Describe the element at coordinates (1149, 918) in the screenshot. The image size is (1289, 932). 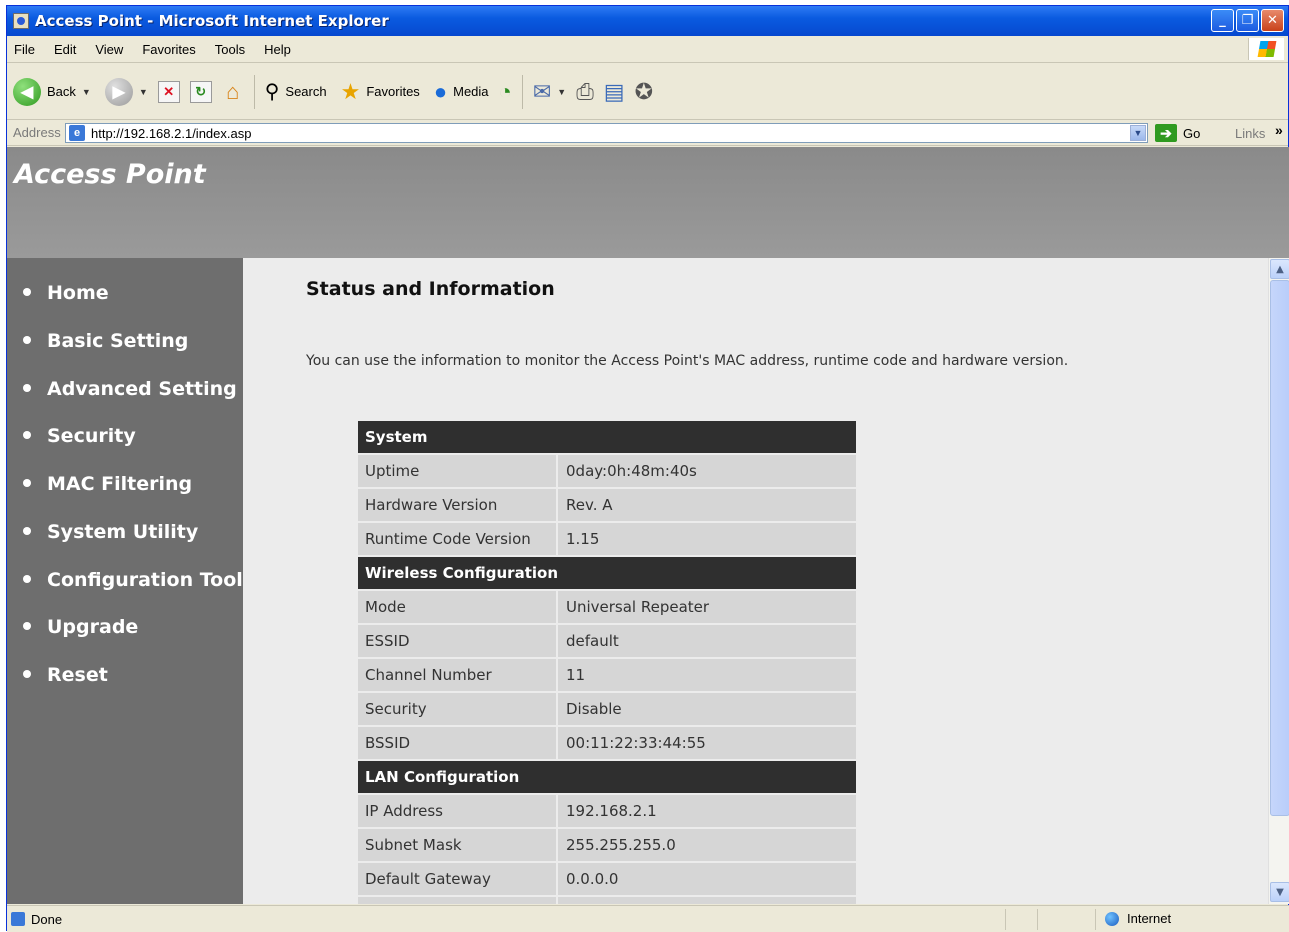
I see `zone-label: Internet` at that location.